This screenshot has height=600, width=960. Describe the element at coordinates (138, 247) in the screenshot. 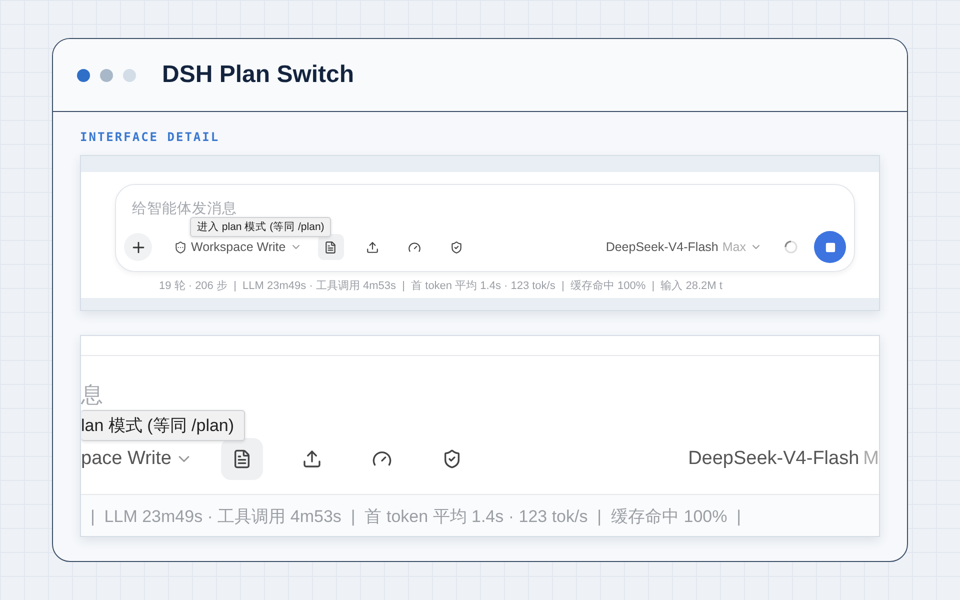

I see `add-button` at that location.